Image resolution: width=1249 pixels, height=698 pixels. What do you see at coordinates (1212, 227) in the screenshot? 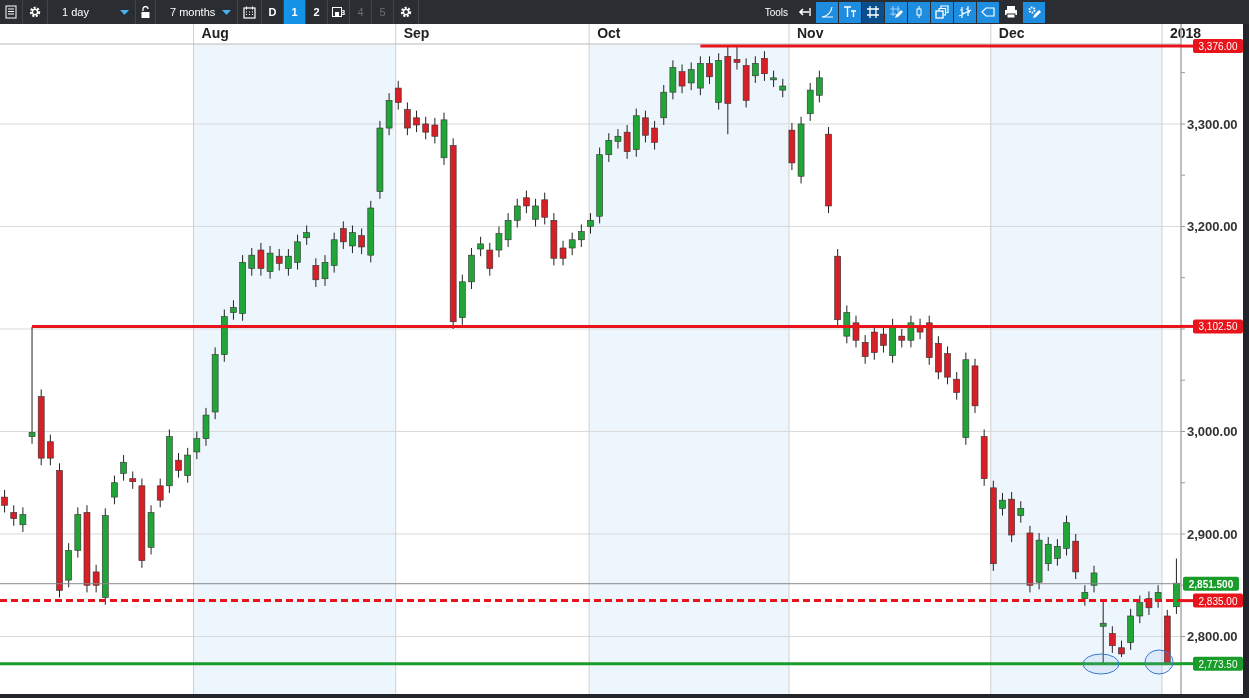
I see `axis-label: 3,200.00` at bounding box center [1212, 227].